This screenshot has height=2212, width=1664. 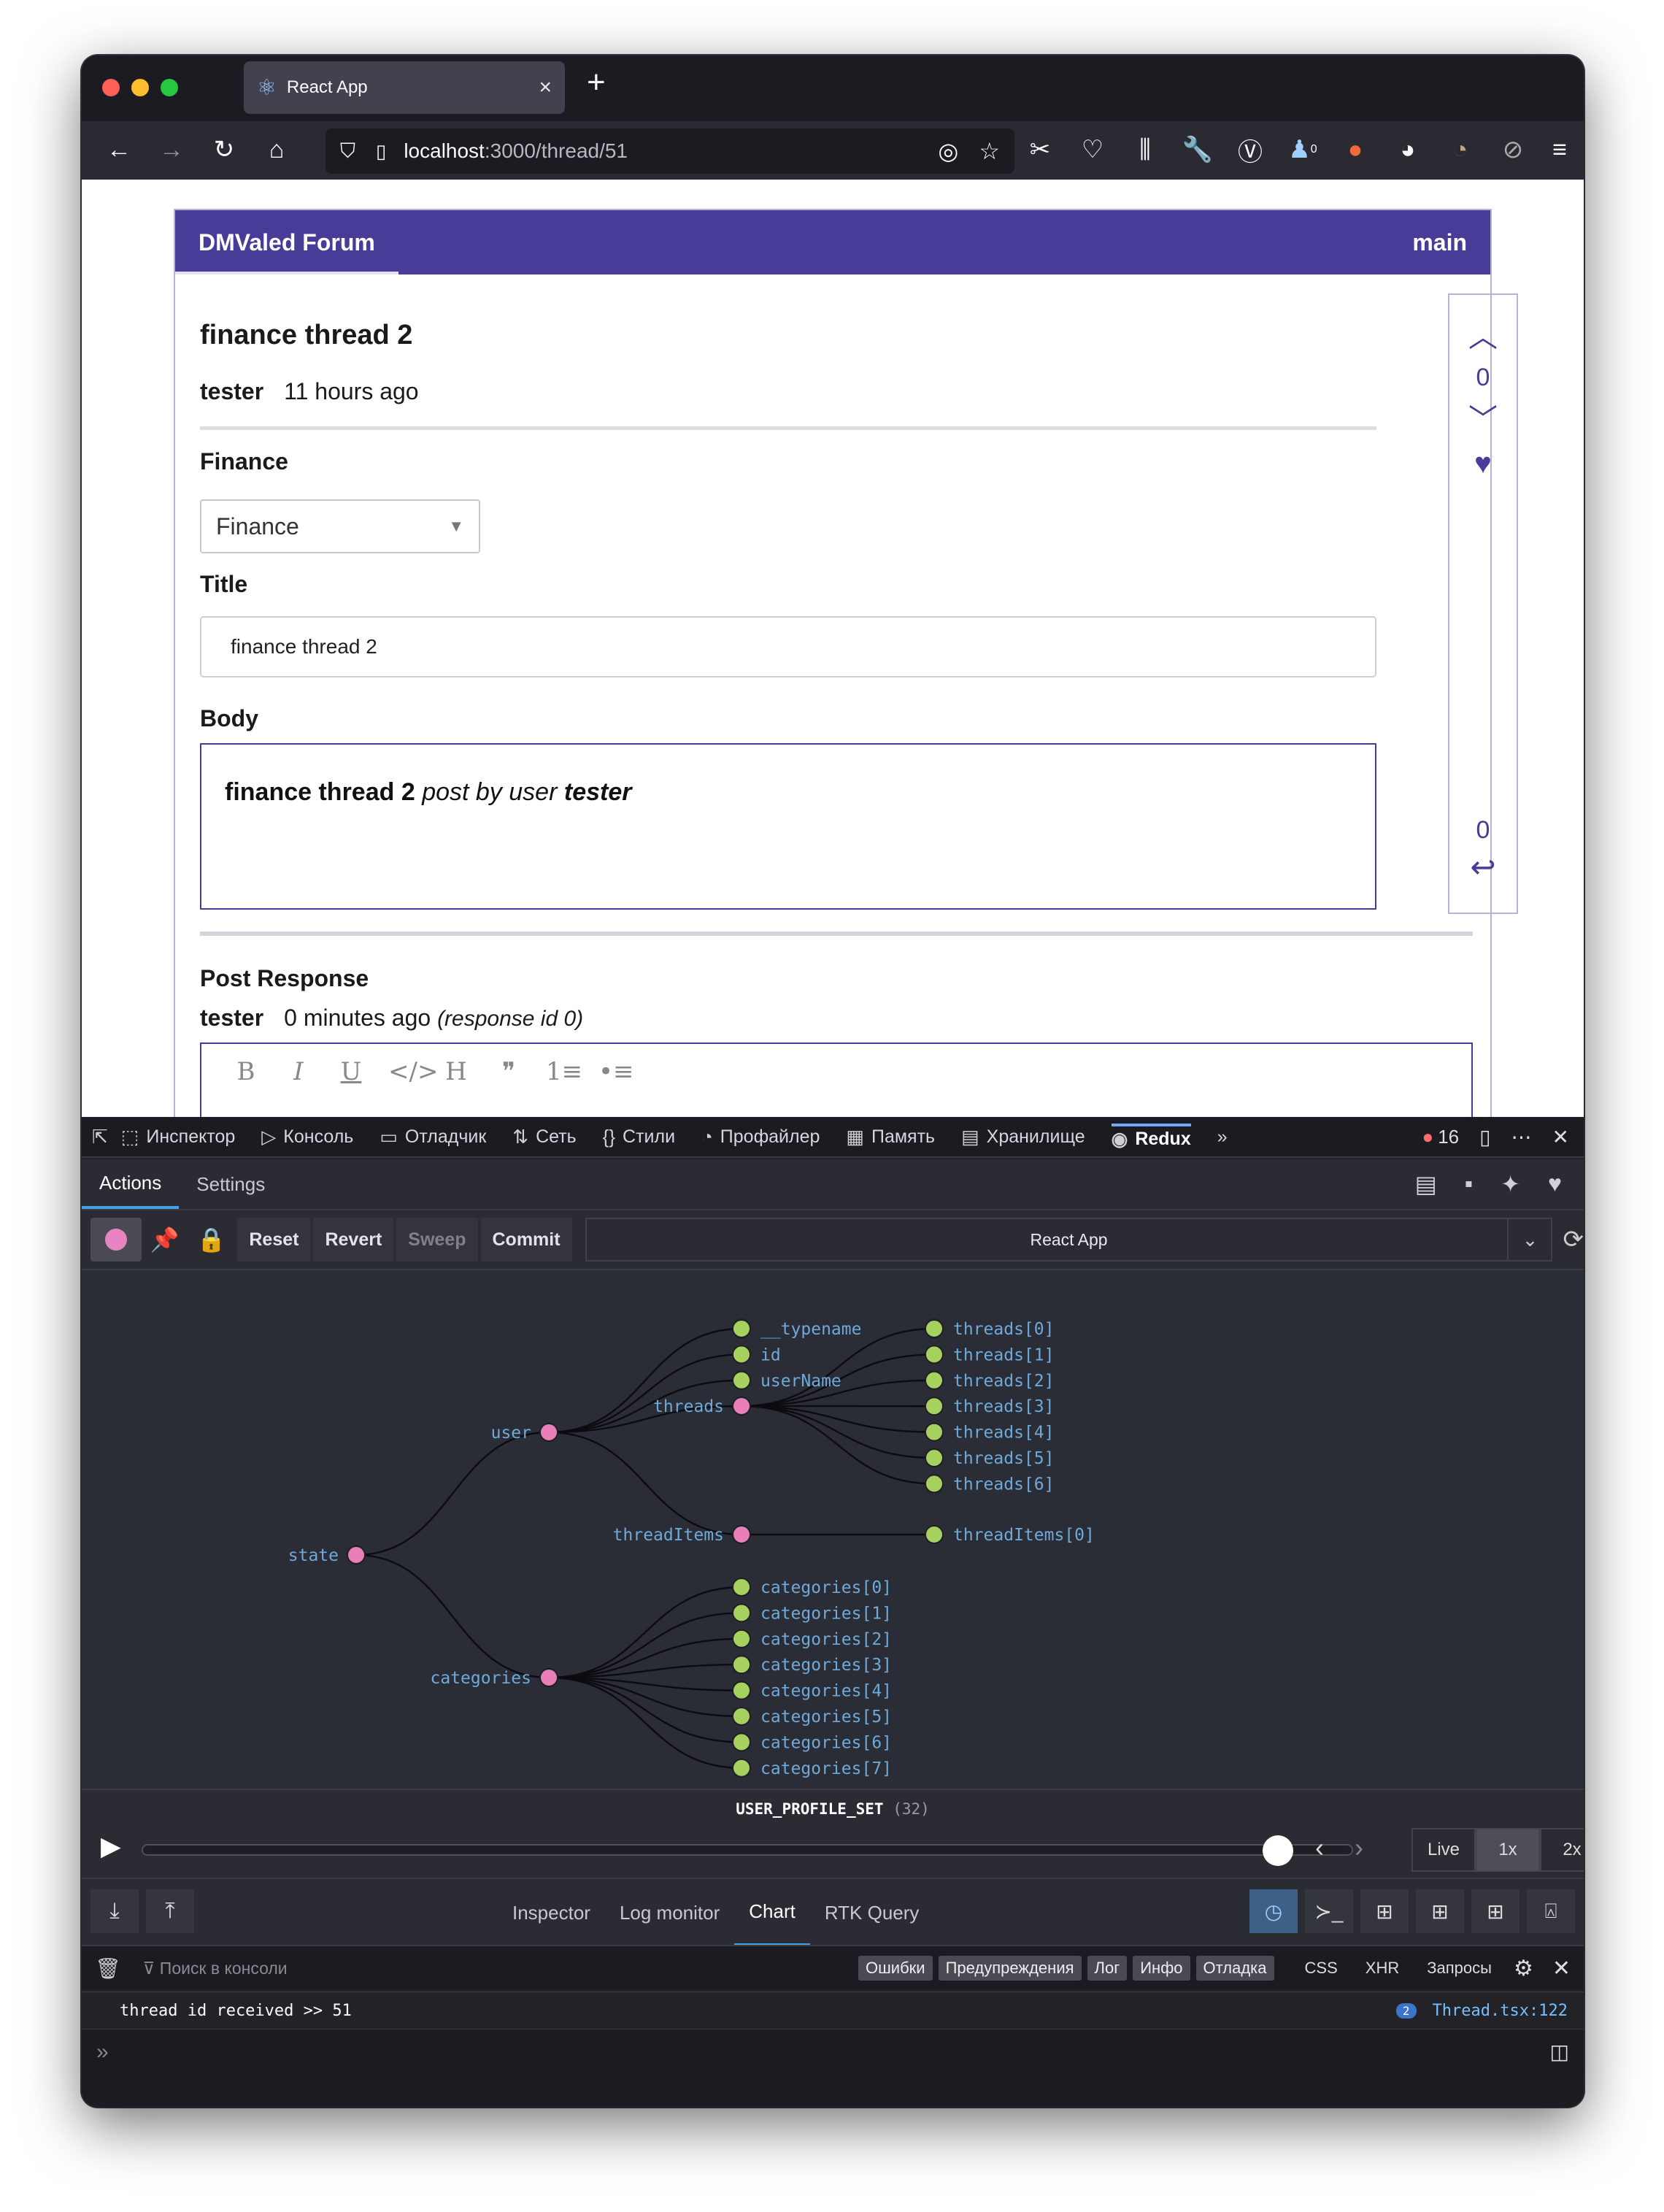 I want to click on sync-icon: ⟳, so click(x=1574, y=1239).